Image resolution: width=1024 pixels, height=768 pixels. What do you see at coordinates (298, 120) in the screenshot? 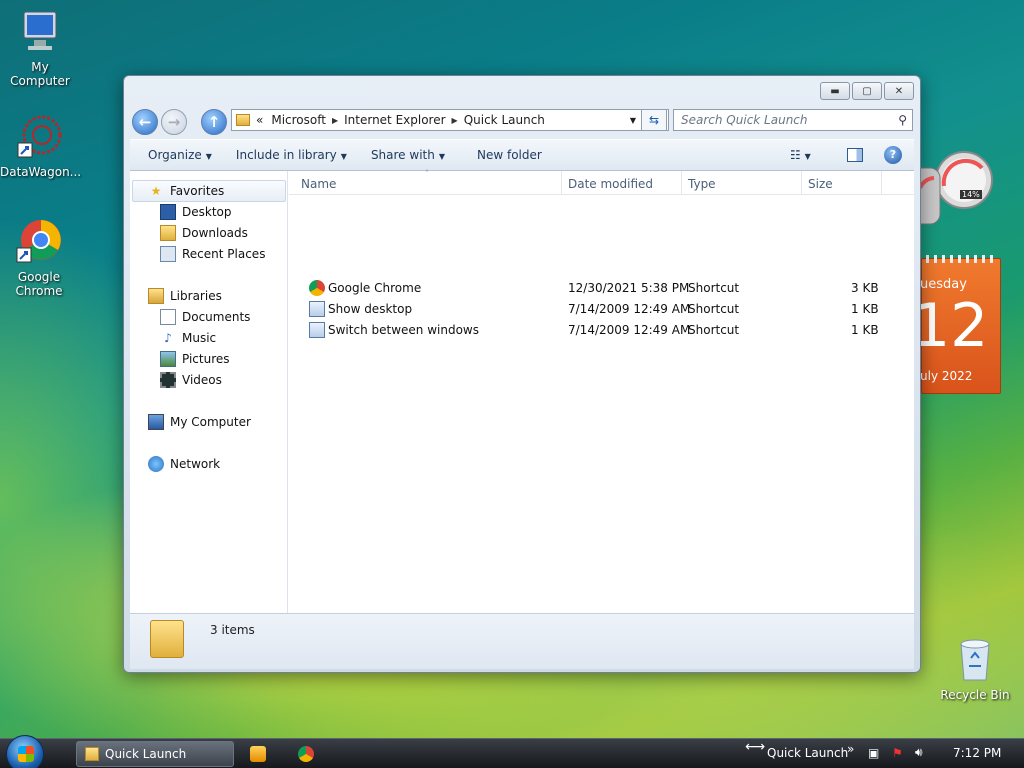
I see `breadcrumb-microsoft: Microsoft` at bounding box center [298, 120].